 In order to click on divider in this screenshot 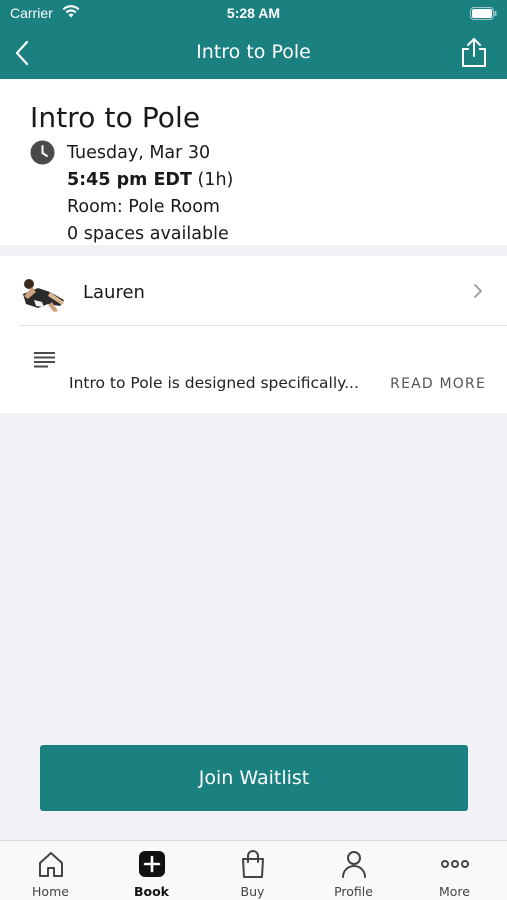, I will do `click(263, 325)`.